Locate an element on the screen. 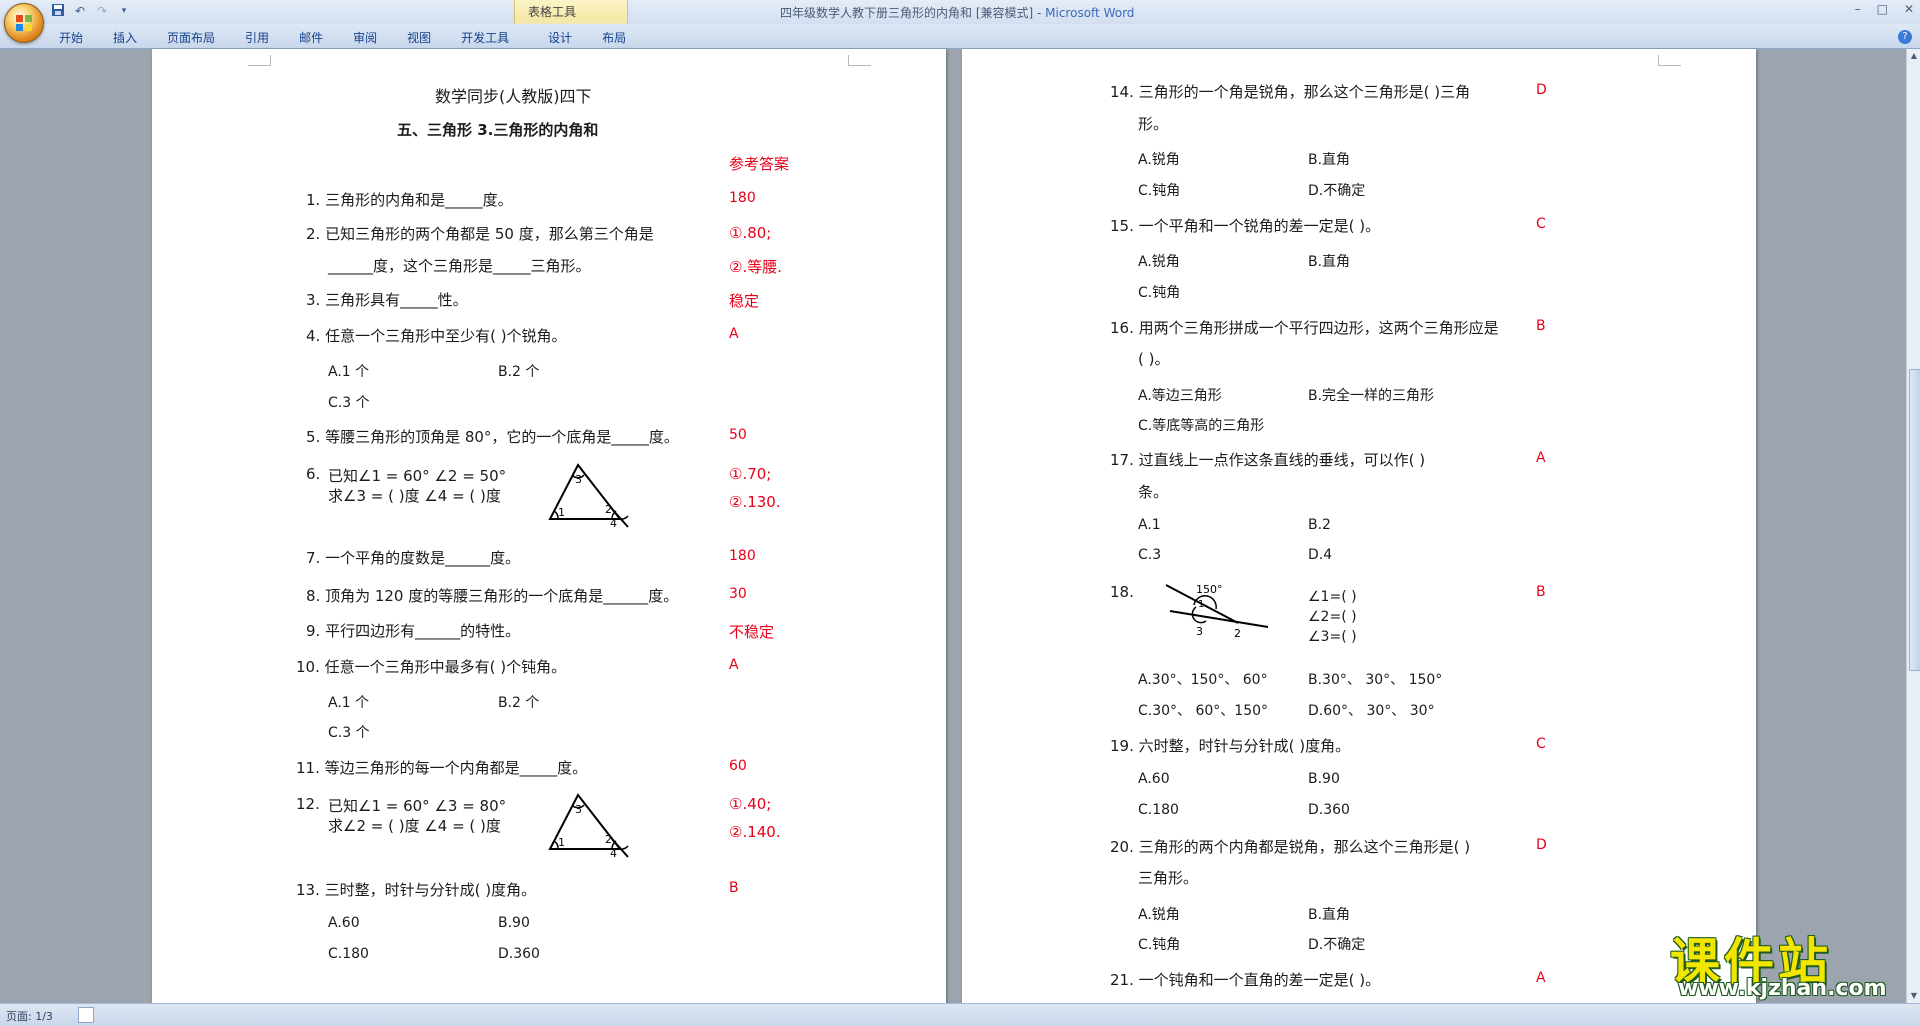 This screenshot has width=1920, height=1026. maximize-button: □ is located at coordinates (1882, 9).